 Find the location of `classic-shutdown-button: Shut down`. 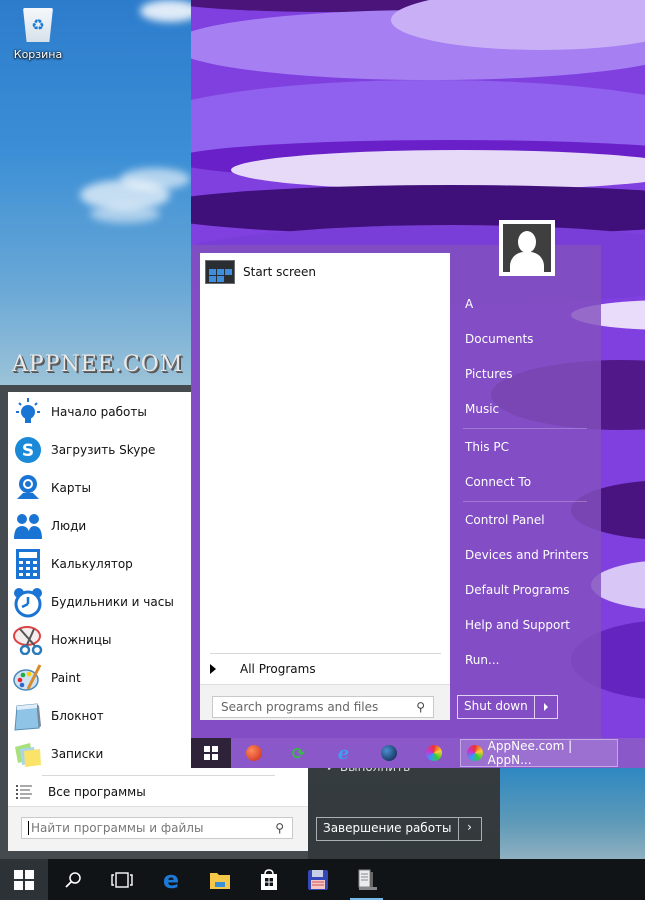

classic-shutdown-button: Shut down is located at coordinates (507, 707).